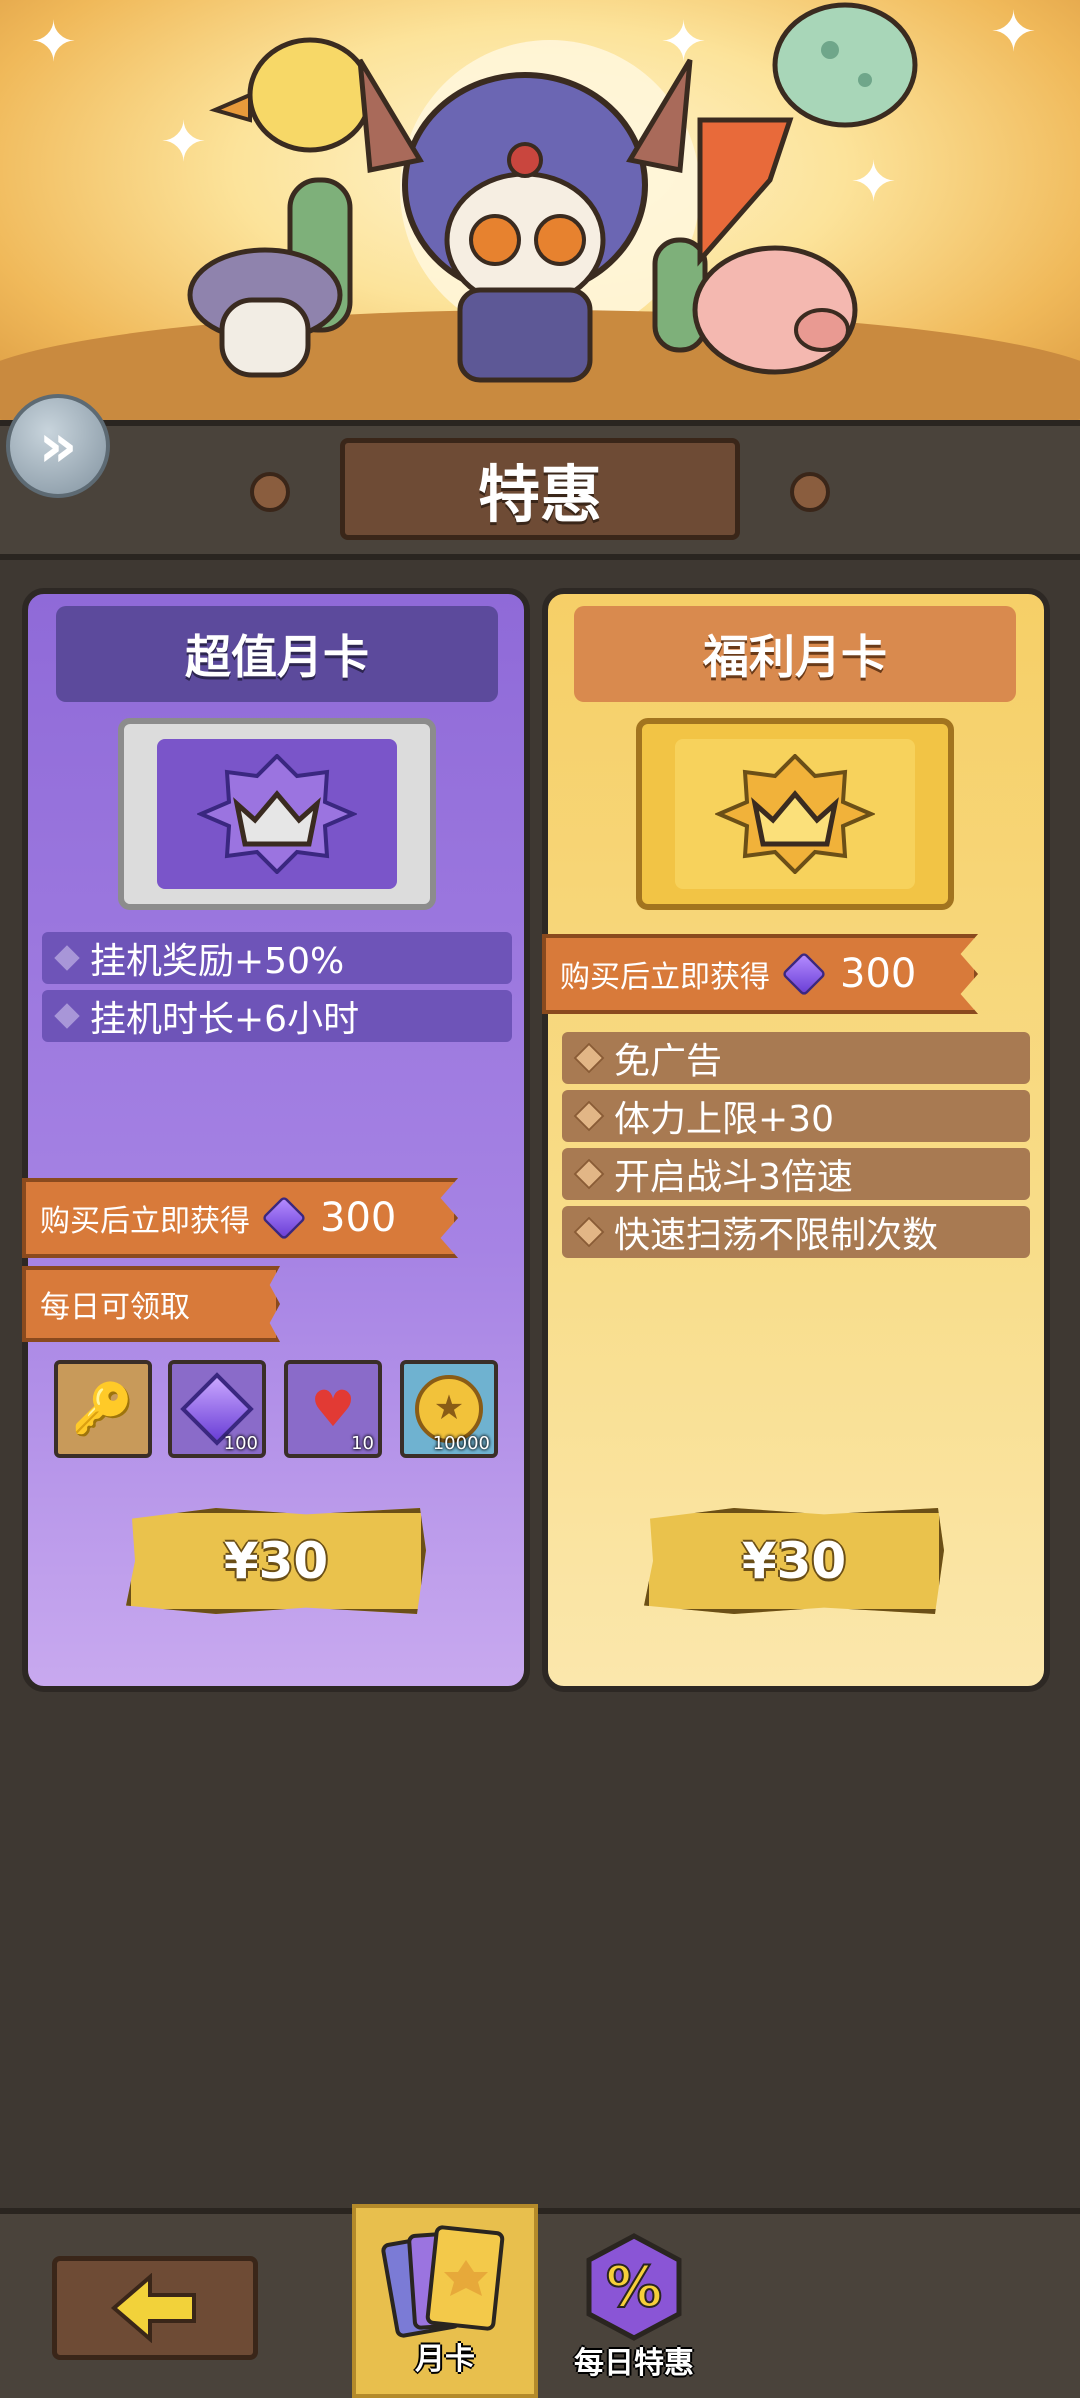  I want to click on gold-ticket-icon, so click(795, 814).